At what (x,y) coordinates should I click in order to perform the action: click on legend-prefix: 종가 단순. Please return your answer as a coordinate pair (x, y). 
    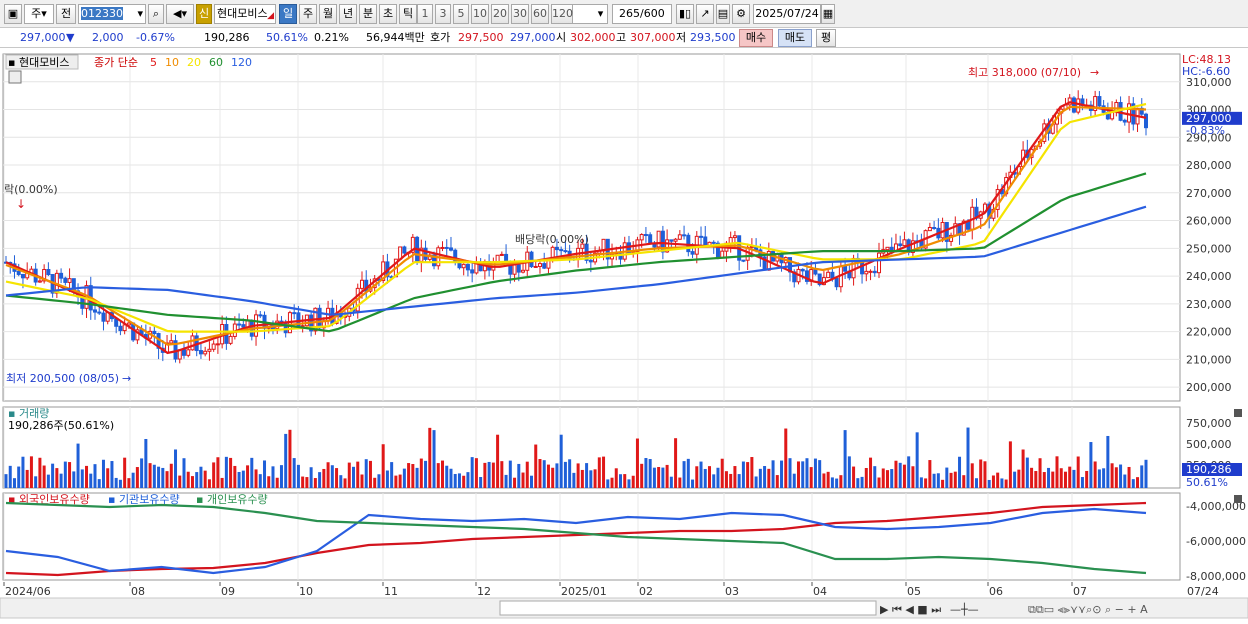
    Looking at the image, I should click on (116, 62).